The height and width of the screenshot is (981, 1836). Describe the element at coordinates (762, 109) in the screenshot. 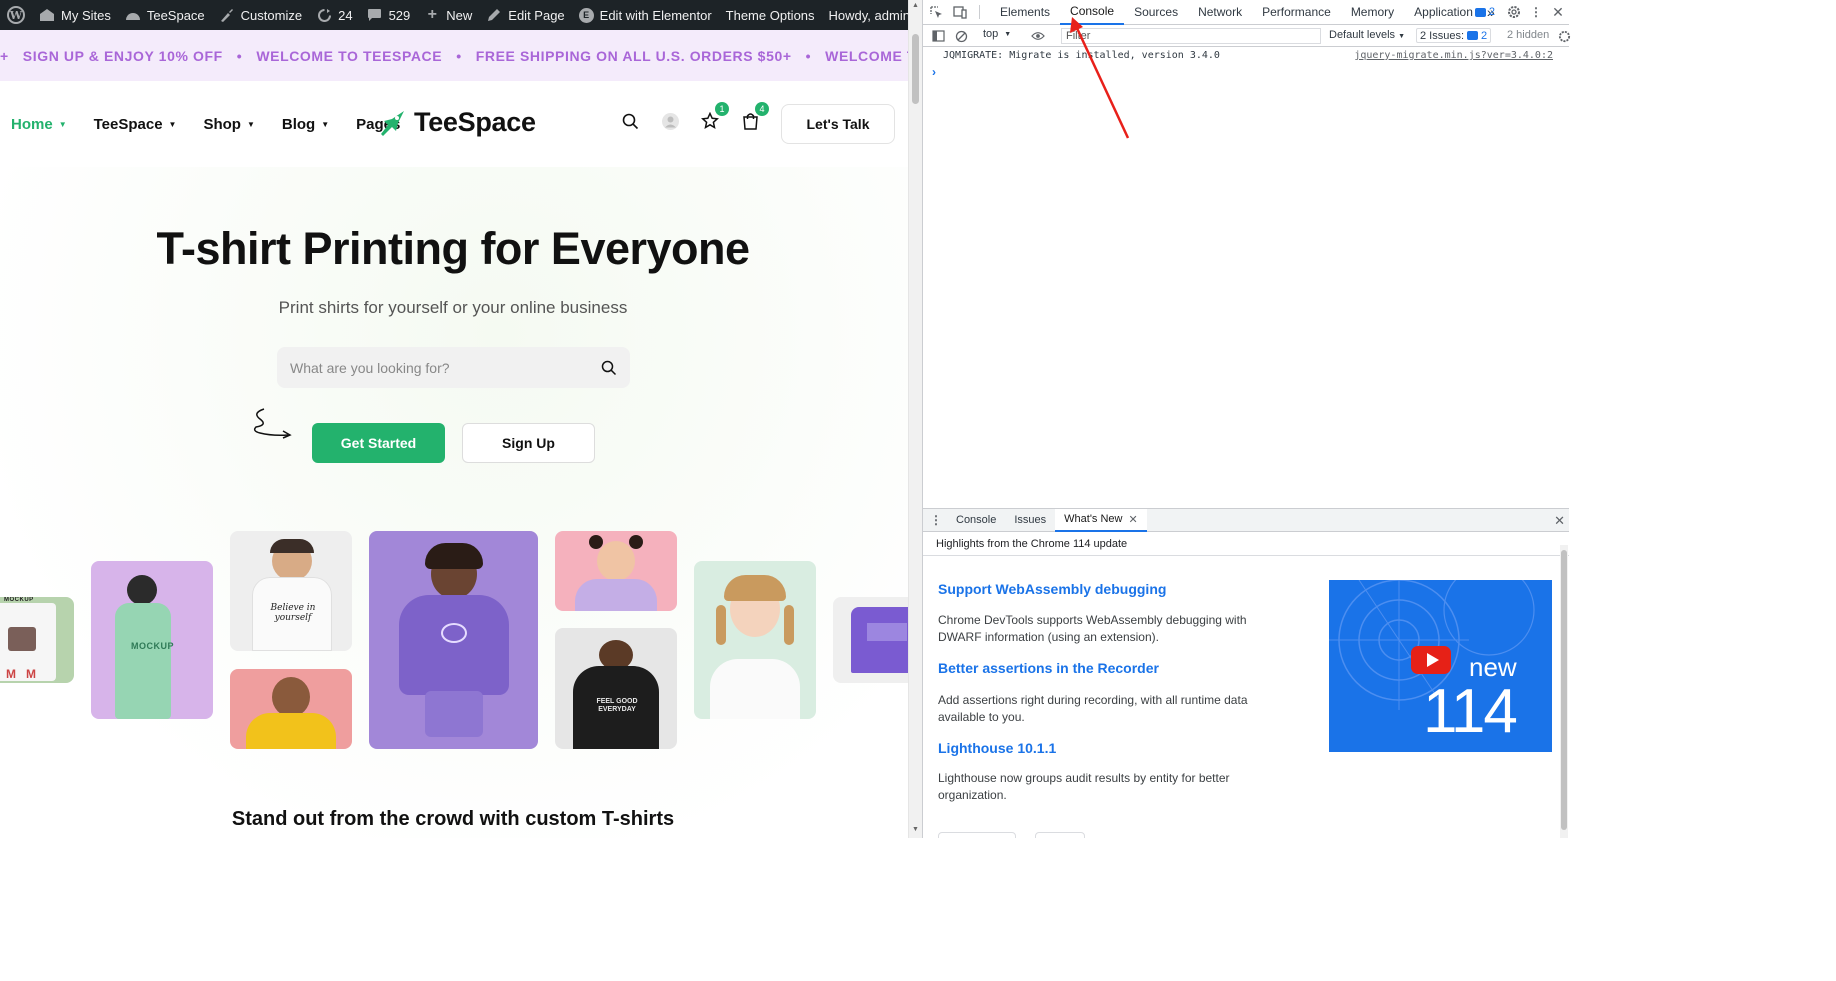

I see `cart-count-badge: 4` at that location.